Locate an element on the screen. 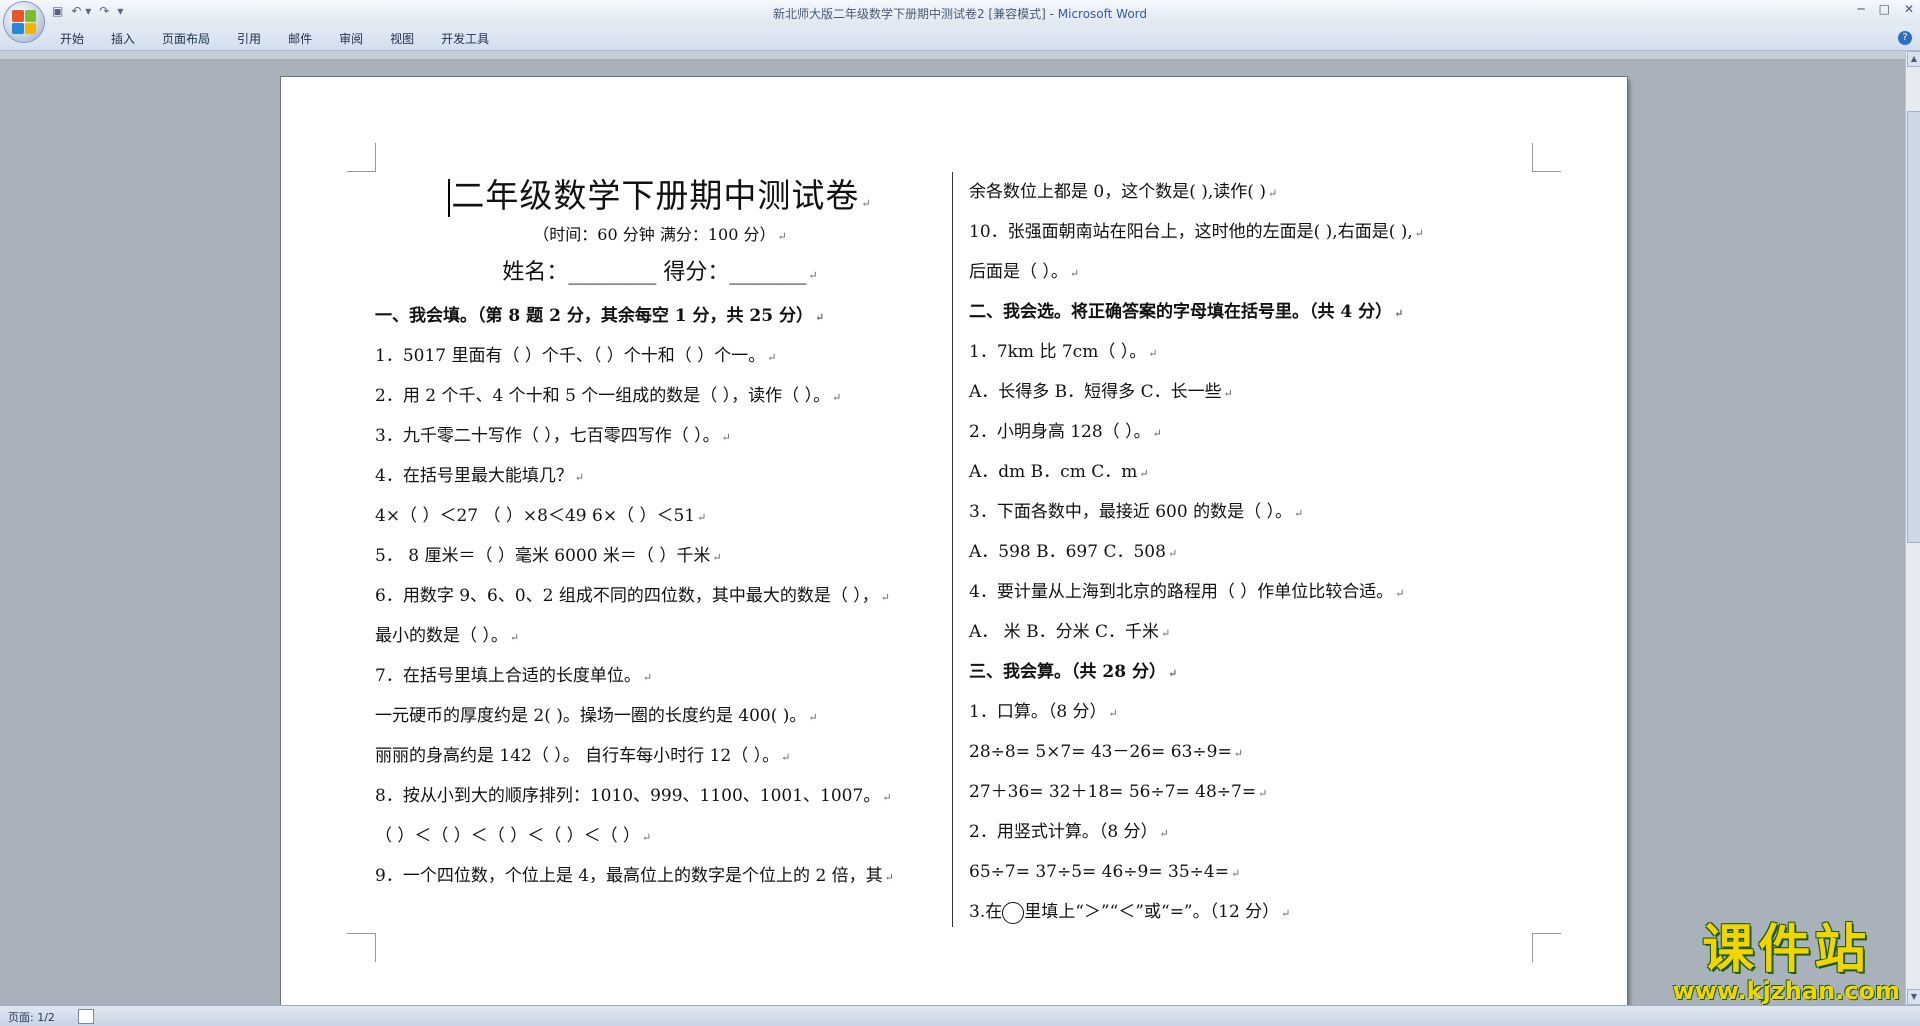 The height and width of the screenshot is (1026, 1920). watermark-url: www.kjzhan.com is located at coordinates (1786, 991).